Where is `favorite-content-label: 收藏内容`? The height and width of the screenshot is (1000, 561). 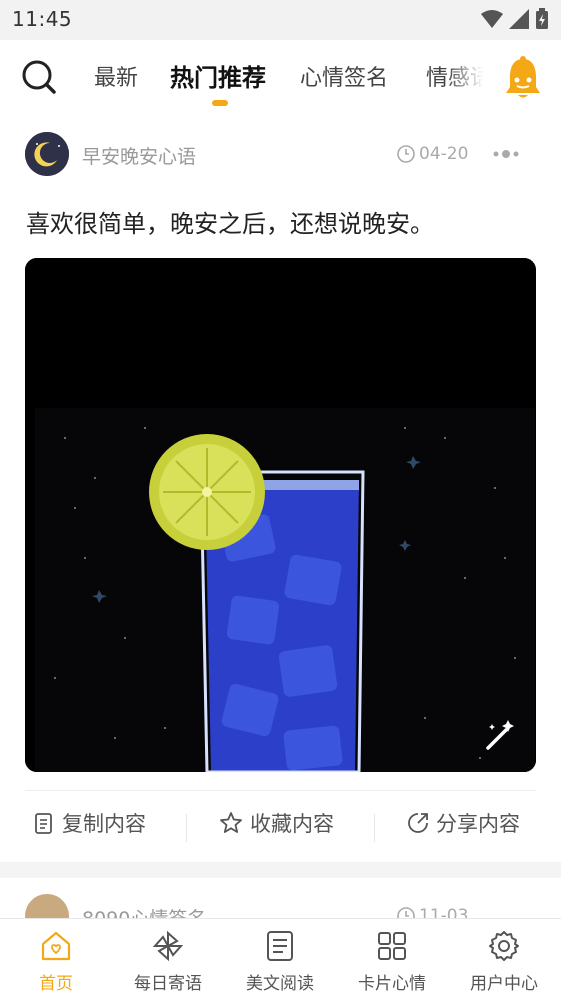 favorite-content-label: 收藏内容 is located at coordinates (292, 824).